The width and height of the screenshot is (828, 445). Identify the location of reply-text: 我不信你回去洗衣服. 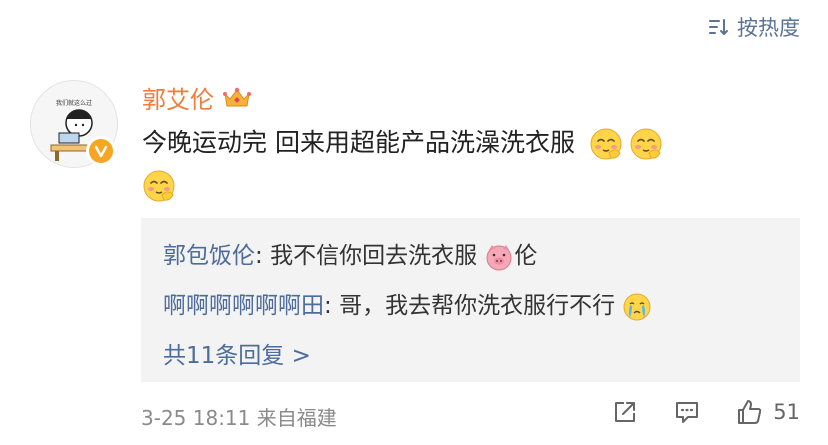
(374, 256).